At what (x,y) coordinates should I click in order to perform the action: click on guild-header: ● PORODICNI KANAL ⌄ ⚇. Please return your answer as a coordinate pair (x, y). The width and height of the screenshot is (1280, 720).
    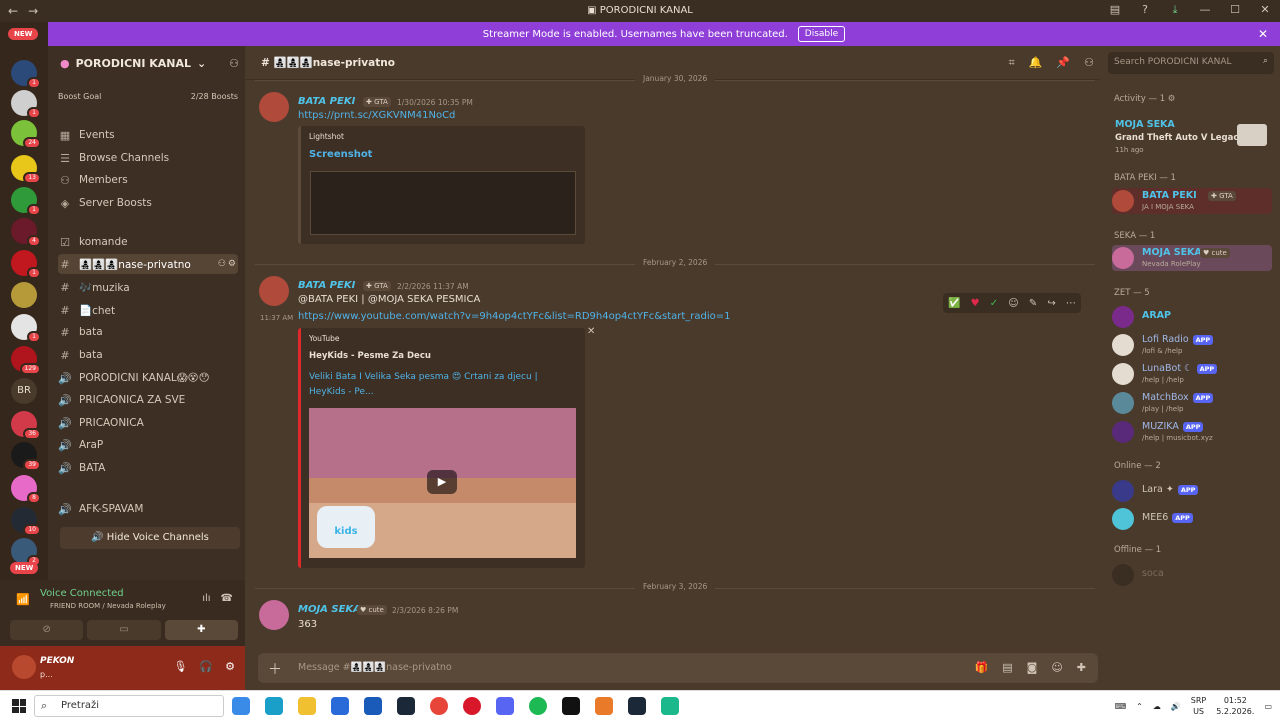
    Looking at the image, I should click on (146, 63).